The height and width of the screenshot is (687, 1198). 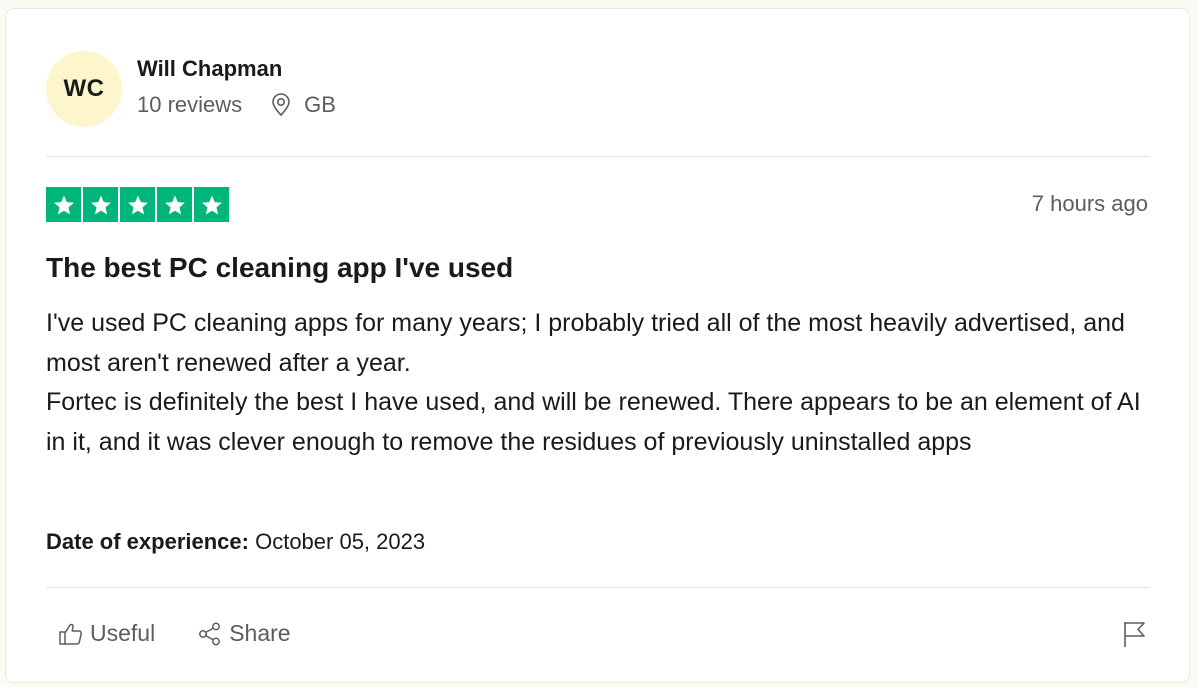 What do you see at coordinates (340, 541) in the screenshot?
I see `experience-date: October 05, 2023` at bounding box center [340, 541].